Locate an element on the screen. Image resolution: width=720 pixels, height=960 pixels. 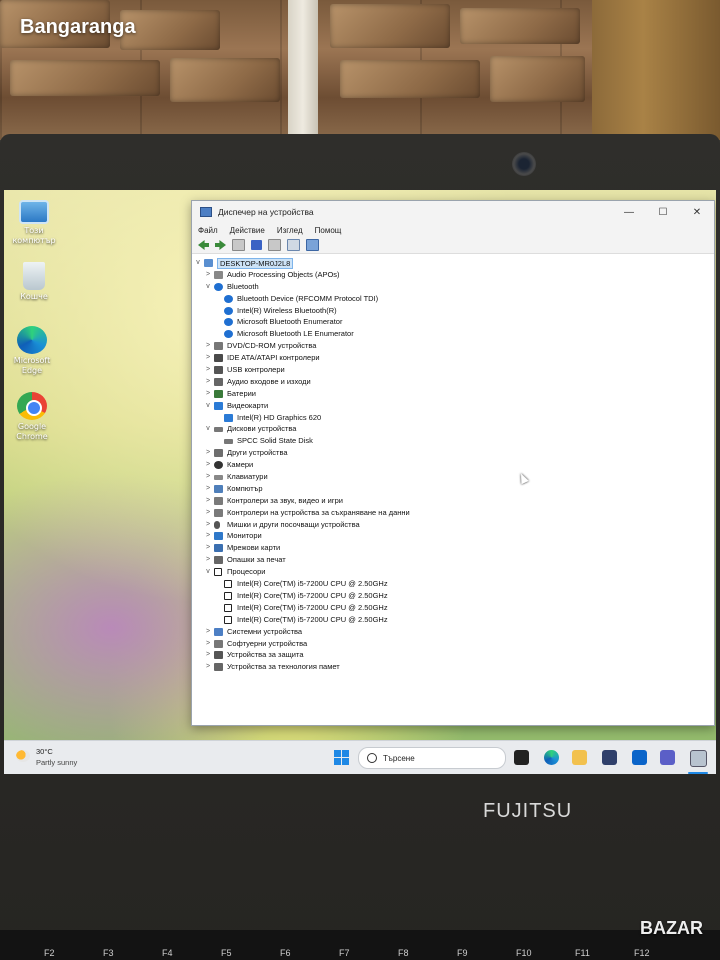
tree-category: > Компютър is located at coordinates (453, 489).